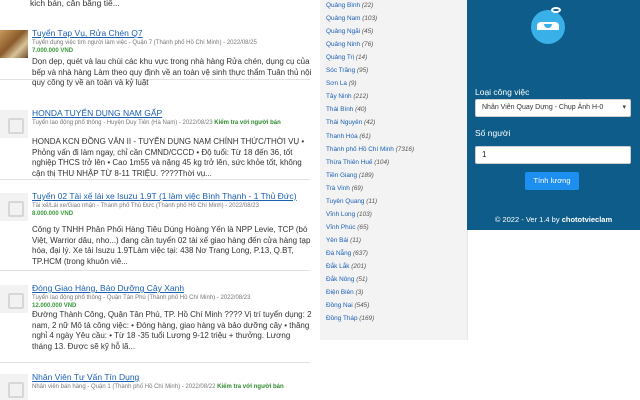 This screenshot has width=640, height=400. I want to click on province-name: Thái Bình, so click(340, 110).